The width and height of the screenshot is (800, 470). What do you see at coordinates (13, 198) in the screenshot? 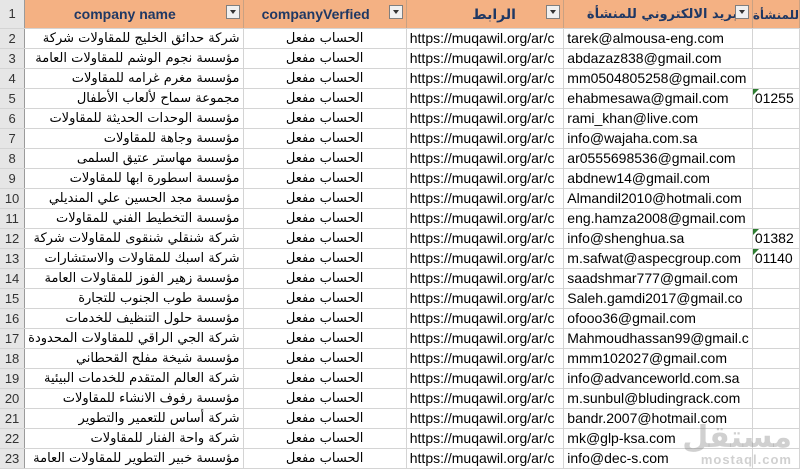
I see `row-number: 10` at bounding box center [13, 198].